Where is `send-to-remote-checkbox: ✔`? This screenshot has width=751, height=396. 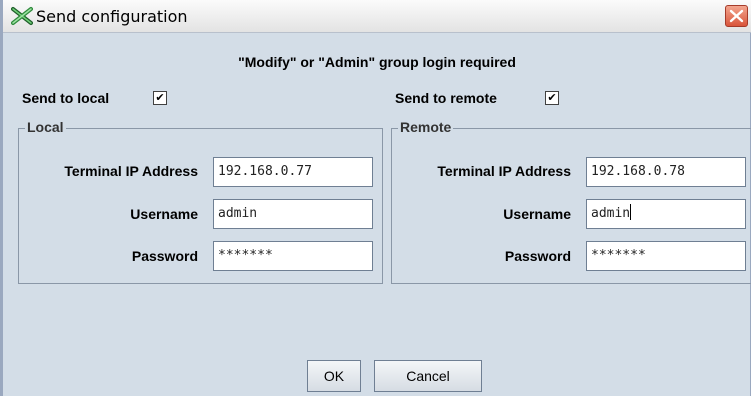
send-to-remote-checkbox: ✔ is located at coordinates (552, 98).